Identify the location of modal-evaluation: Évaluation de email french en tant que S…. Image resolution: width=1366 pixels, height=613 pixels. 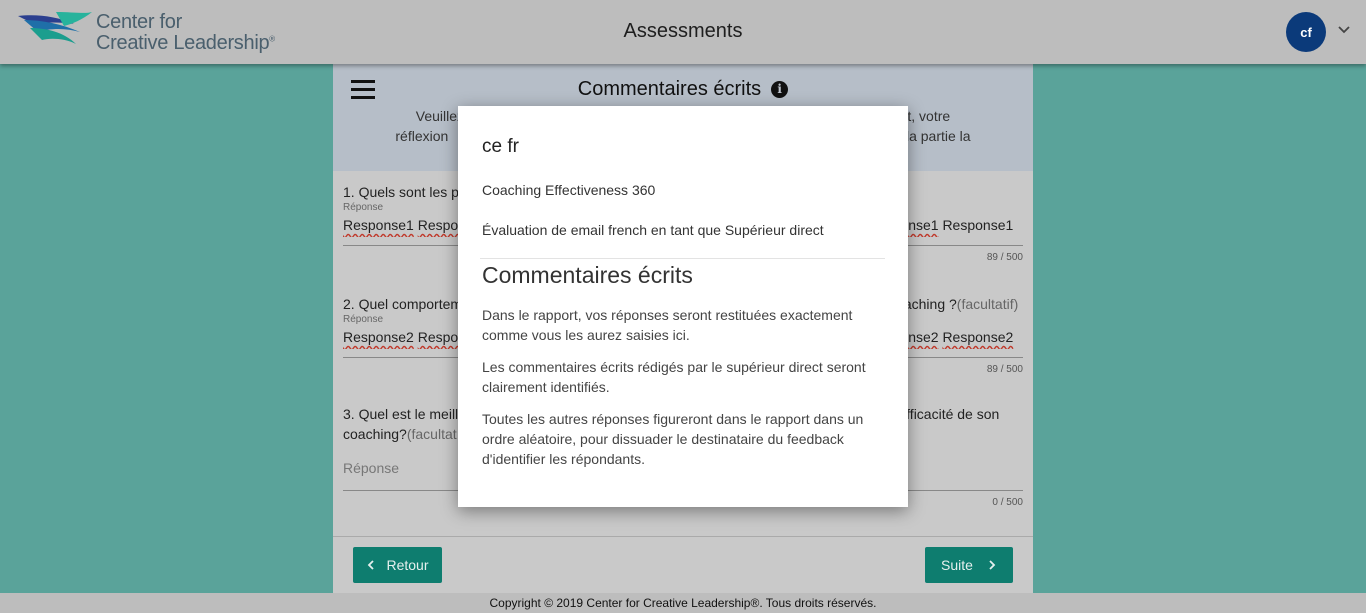
(653, 230).